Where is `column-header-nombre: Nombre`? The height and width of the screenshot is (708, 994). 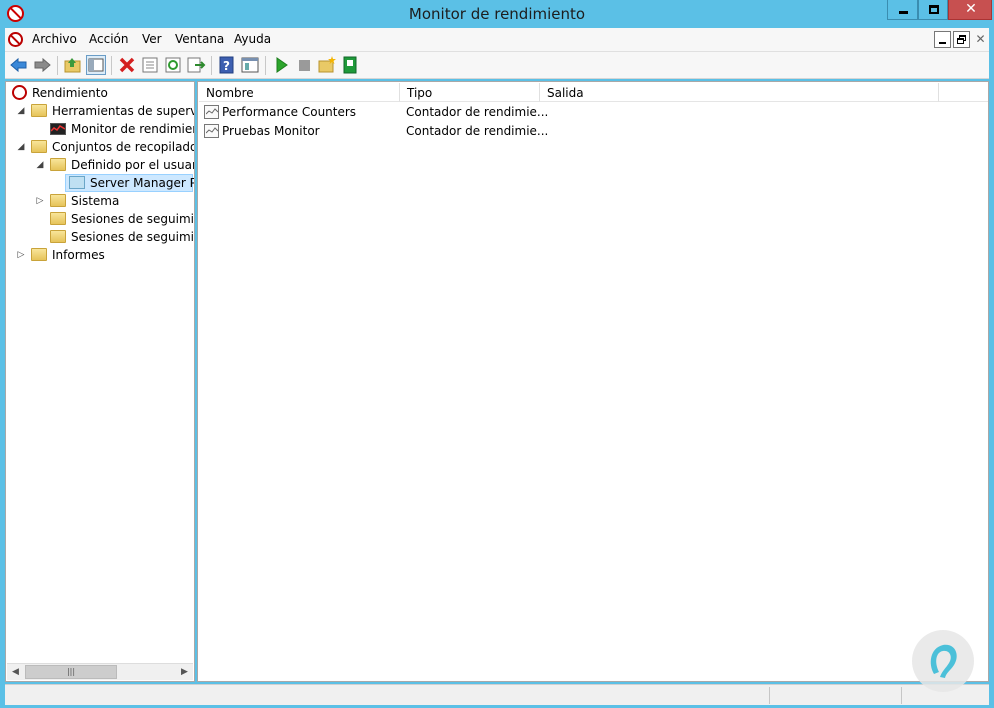
column-header-nombre: Nombre is located at coordinates (299, 92).